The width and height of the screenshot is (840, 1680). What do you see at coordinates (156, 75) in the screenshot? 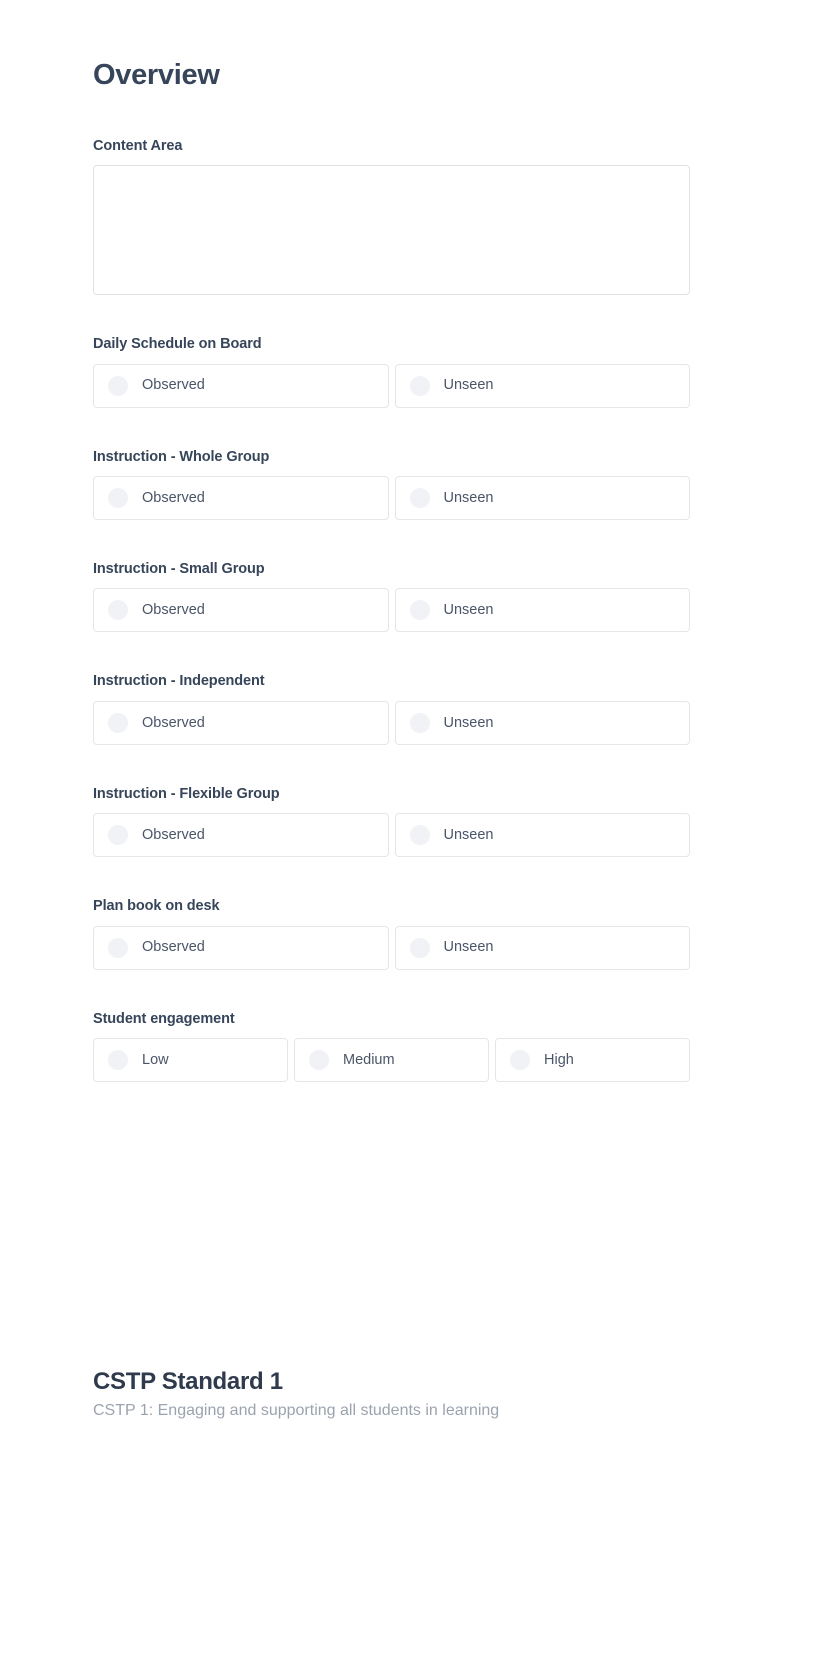
I see `page-title: Overview` at bounding box center [156, 75].